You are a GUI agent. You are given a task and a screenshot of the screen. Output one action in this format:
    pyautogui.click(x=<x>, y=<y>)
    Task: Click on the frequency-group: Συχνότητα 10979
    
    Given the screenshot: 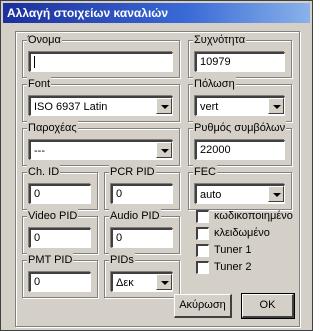 What is the action you would take?
    pyautogui.click(x=240, y=55)
    